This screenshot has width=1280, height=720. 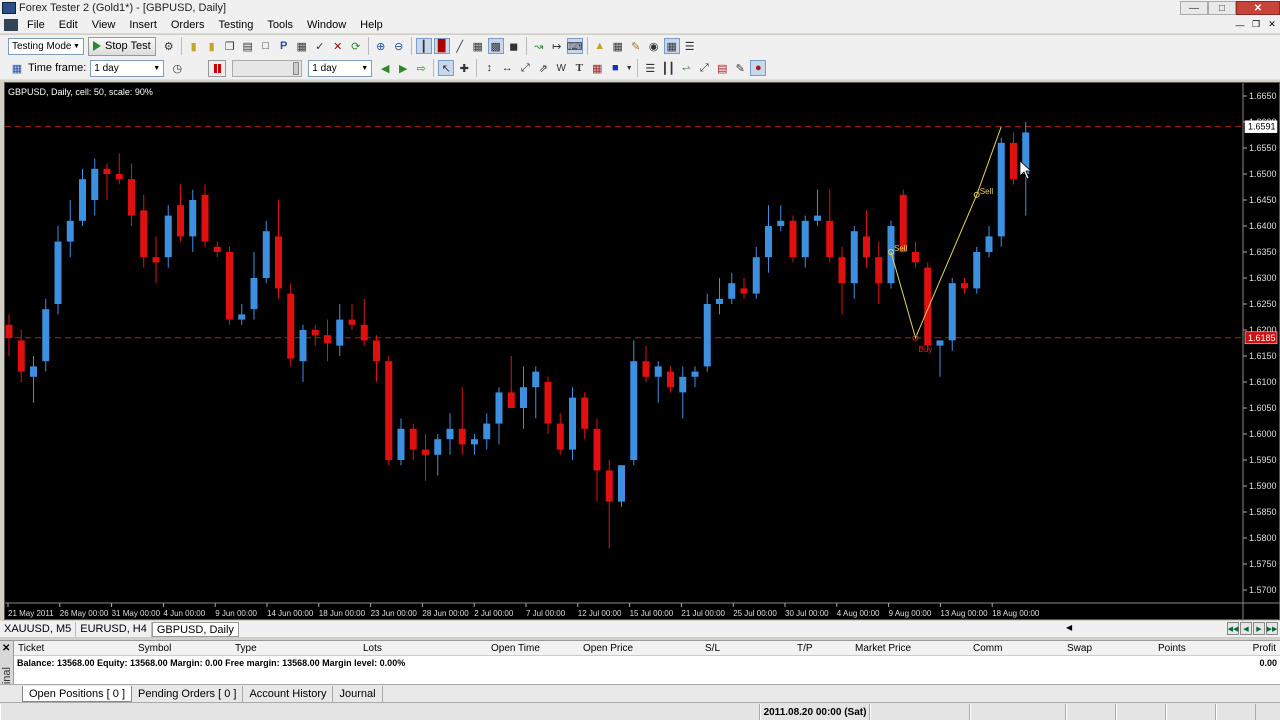 I want to click on minimize-button: —, so click(x=1194, y=8).